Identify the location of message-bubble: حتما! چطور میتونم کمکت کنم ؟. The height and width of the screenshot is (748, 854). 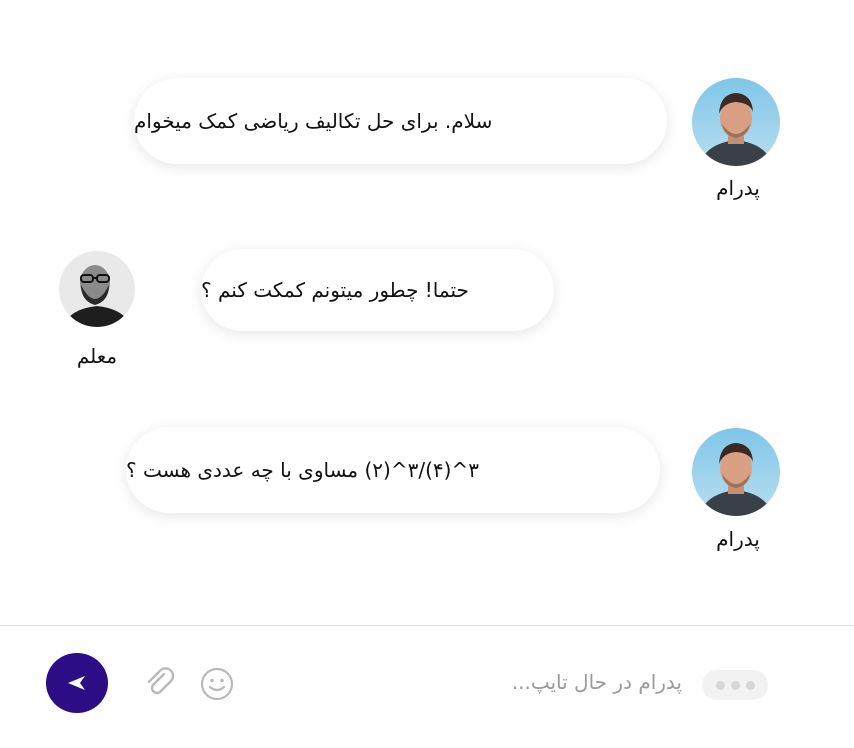
(377, 290).